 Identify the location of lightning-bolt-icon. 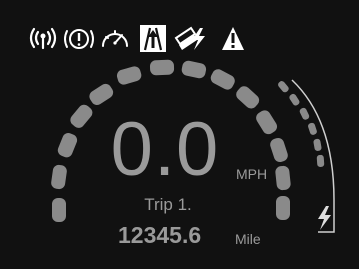
(324, 218).